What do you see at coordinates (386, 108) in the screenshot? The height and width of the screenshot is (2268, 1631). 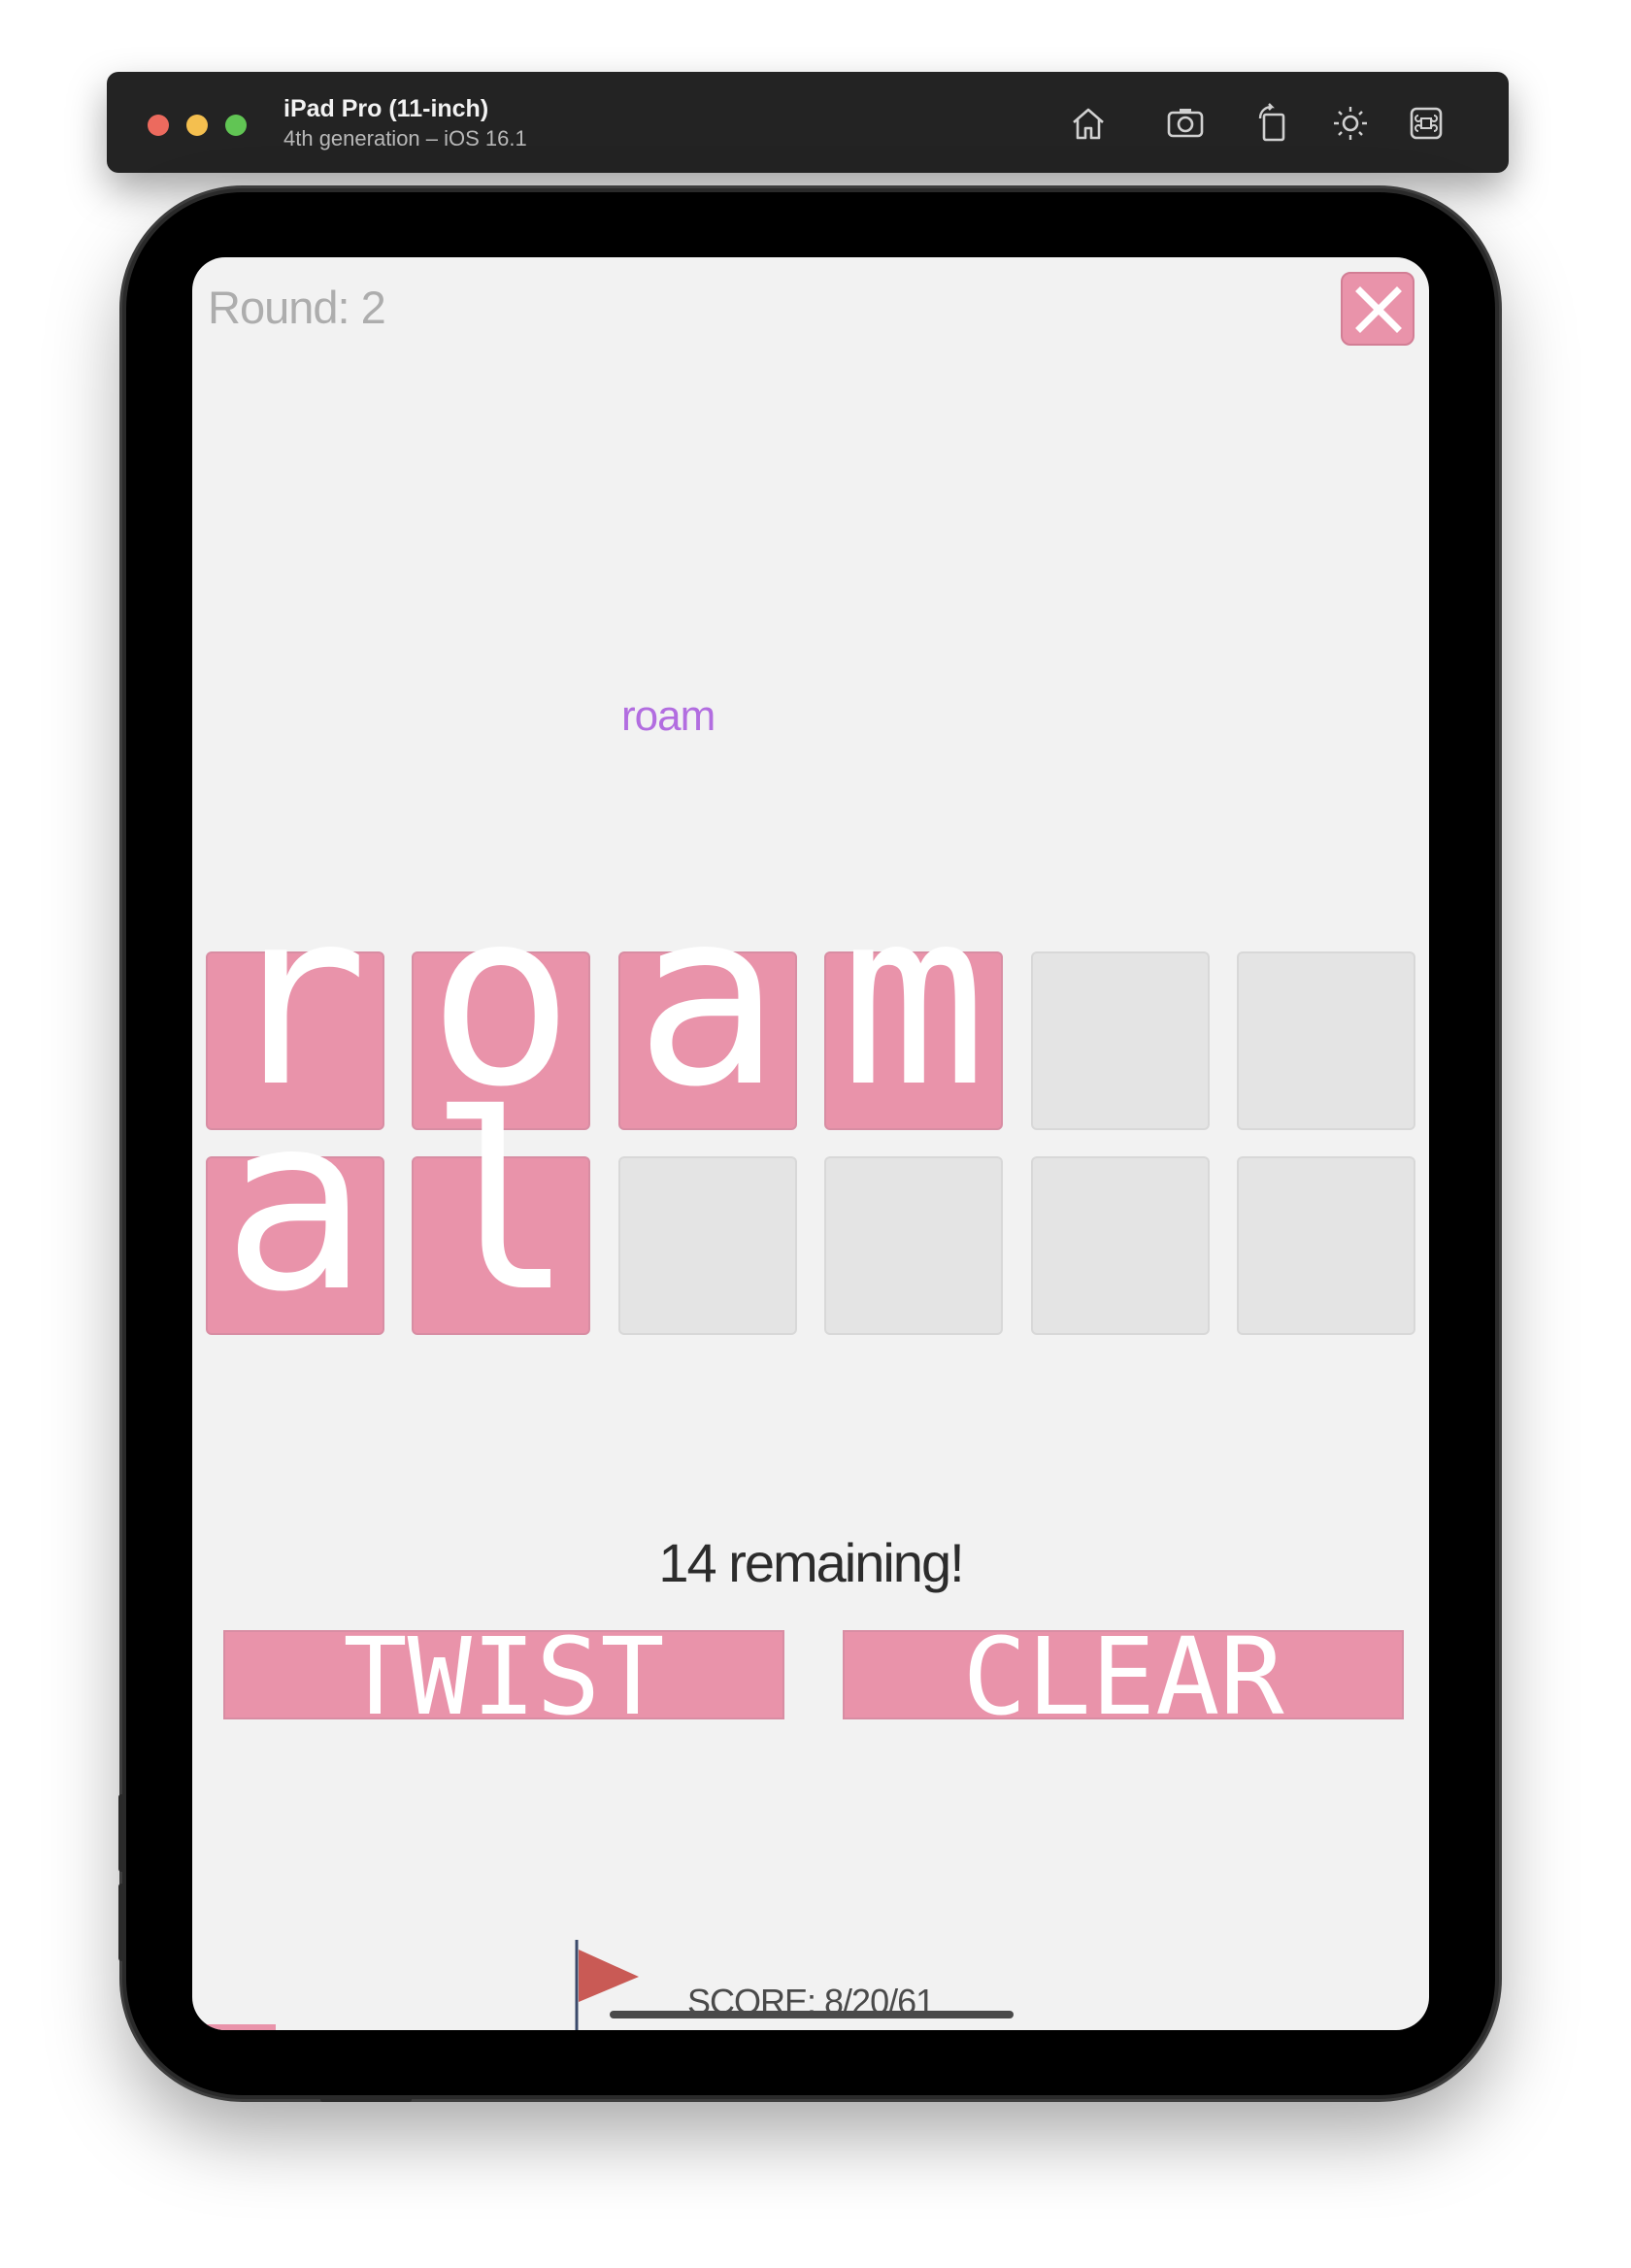 I see `device-name: iPad Pro (11-inch)` at bounding box center [386, 108].